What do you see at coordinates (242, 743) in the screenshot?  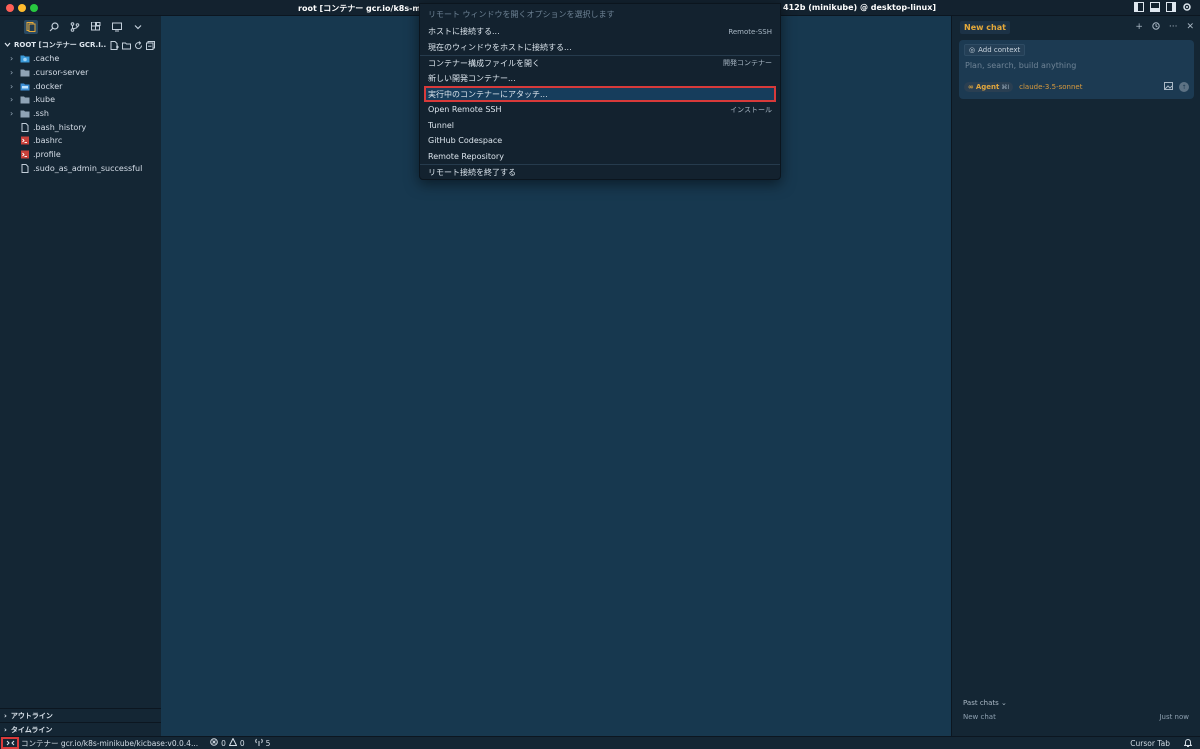 I see `warning-count: 0` at bounding box center [242, 743].